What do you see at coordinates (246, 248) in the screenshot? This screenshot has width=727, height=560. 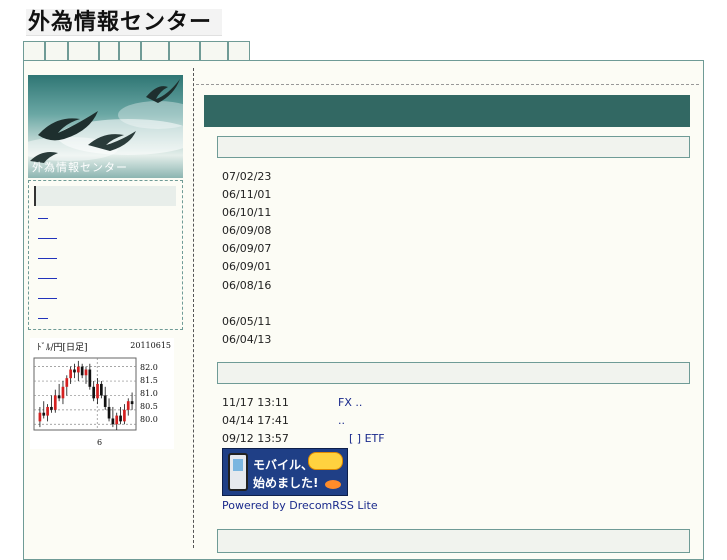 I see `entry-date: 06/09/07` at bounding box center [246, 248].